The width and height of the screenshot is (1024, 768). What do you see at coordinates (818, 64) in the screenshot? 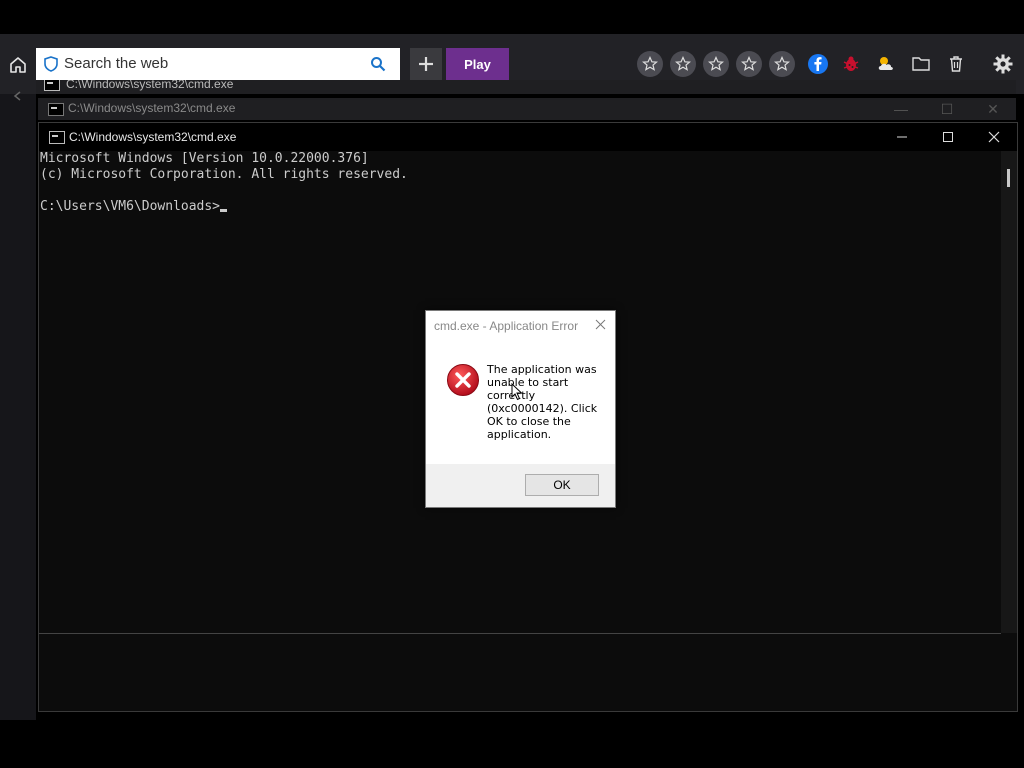
I see `facebook-icon` at bounding box center [818, 64].